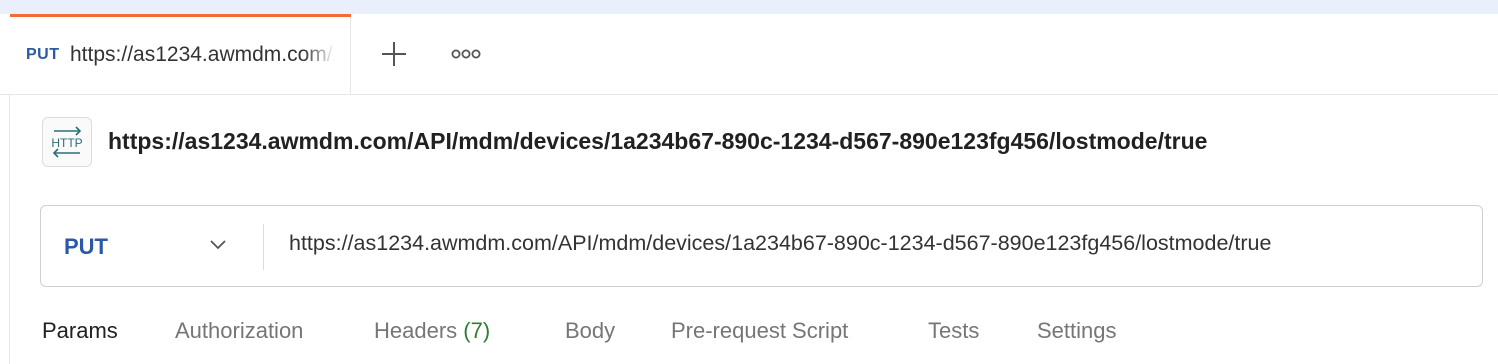  I want to click on new-tab-button, so click(394, 54).